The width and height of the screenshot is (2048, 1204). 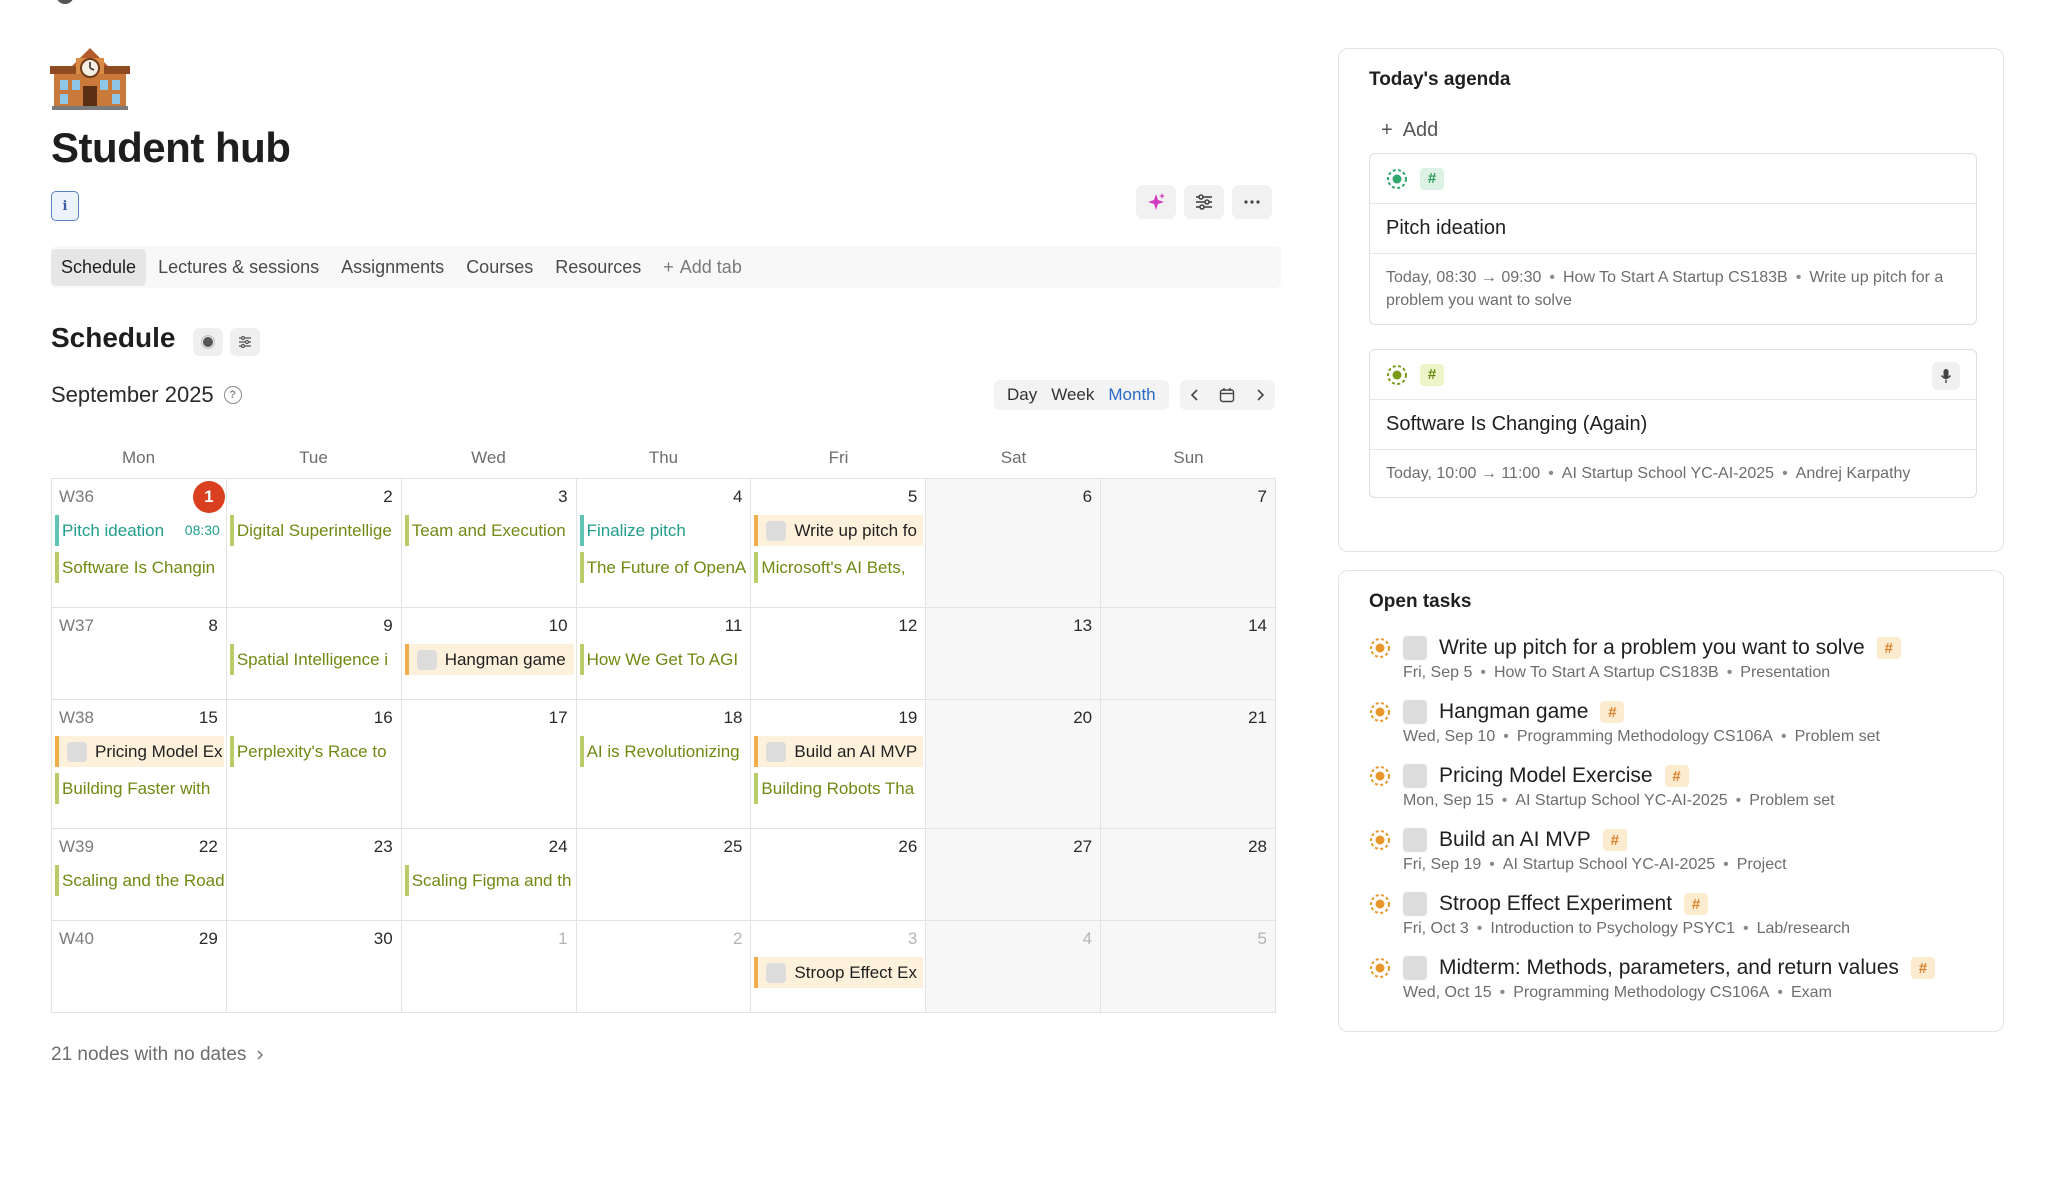 I want to click on day-cell: 10 Hangman game, so click(x=489, y=654).